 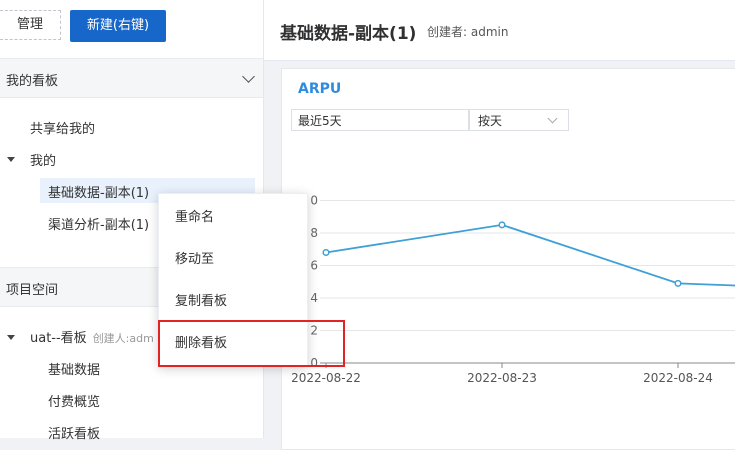 I want to click on tree-item-shared: 共享给我的, so click(x=62, y=127).